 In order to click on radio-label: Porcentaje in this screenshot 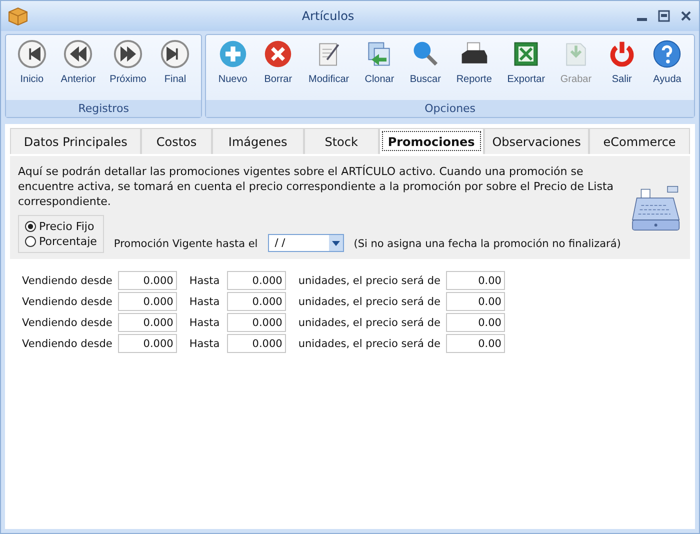, I will do `click(68, 241)`.